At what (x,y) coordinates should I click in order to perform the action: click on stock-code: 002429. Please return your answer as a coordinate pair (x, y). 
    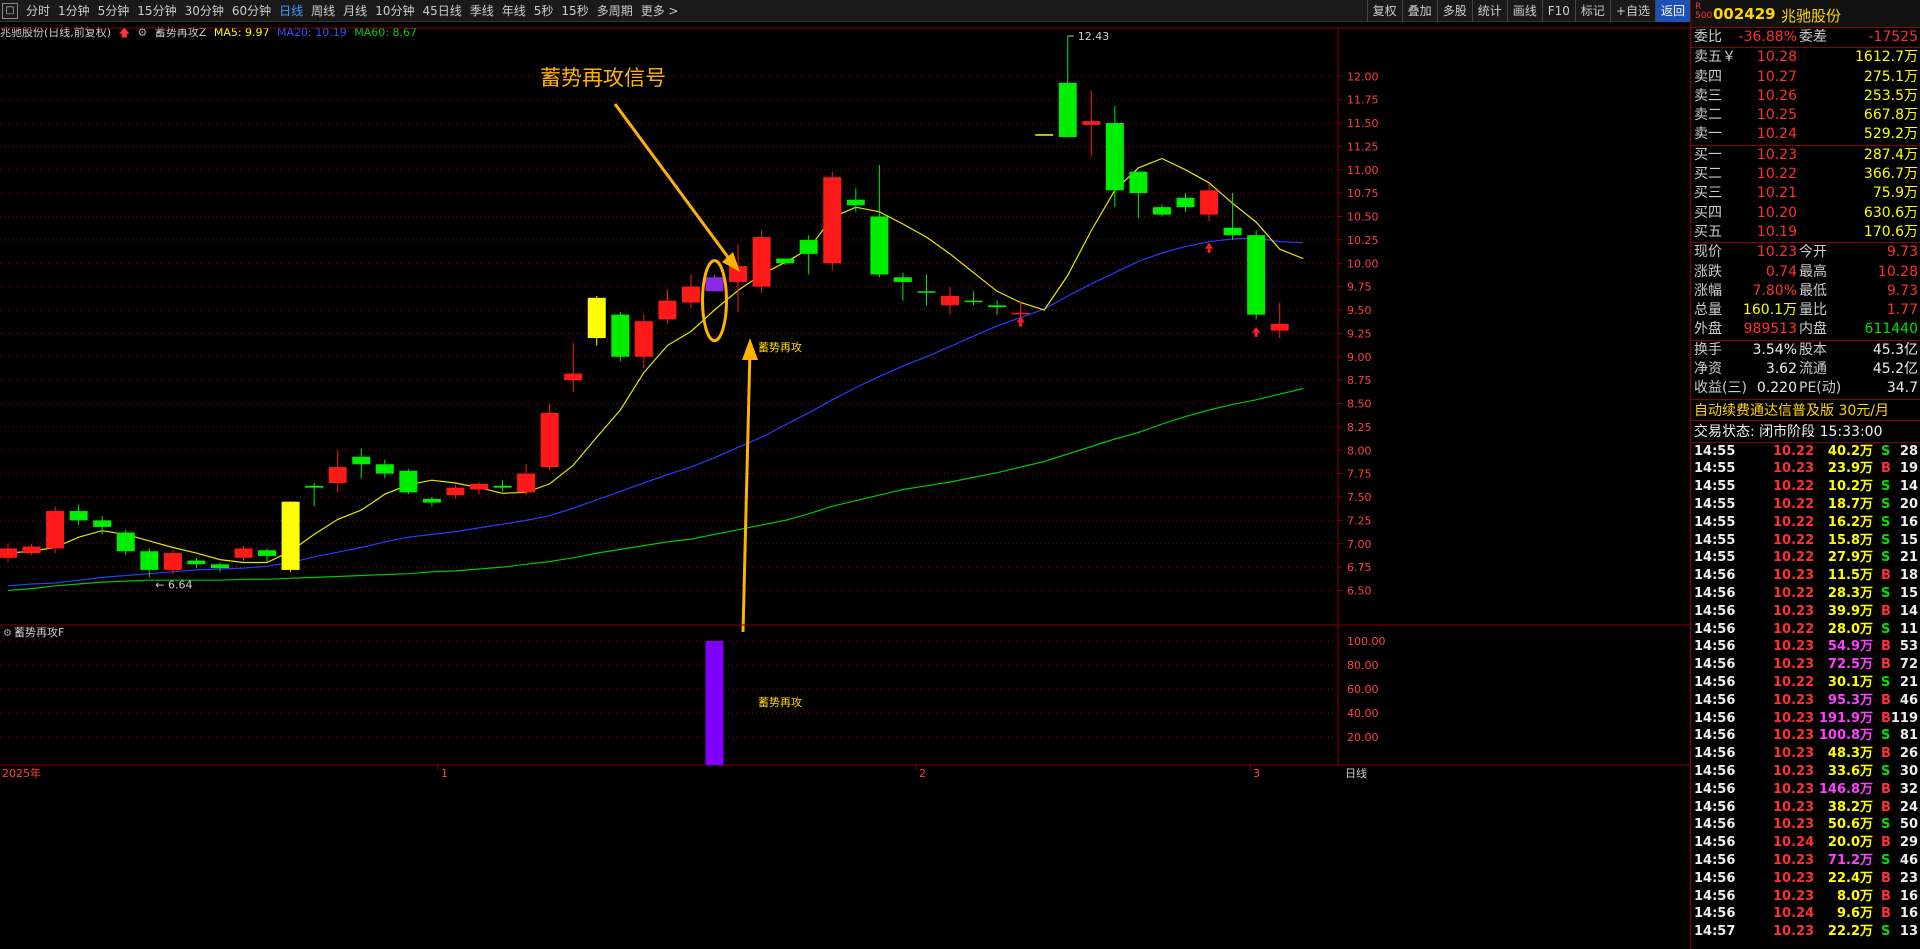
    Looking at the image, I should click on (1744, 14).